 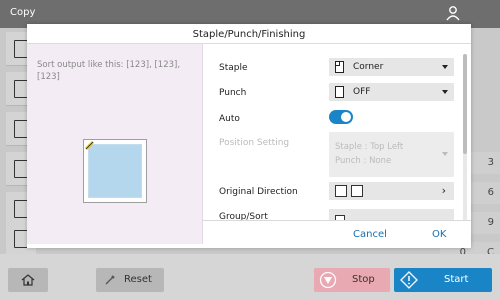 I want to click on ok-button: OK, so click(x=439, y=234).